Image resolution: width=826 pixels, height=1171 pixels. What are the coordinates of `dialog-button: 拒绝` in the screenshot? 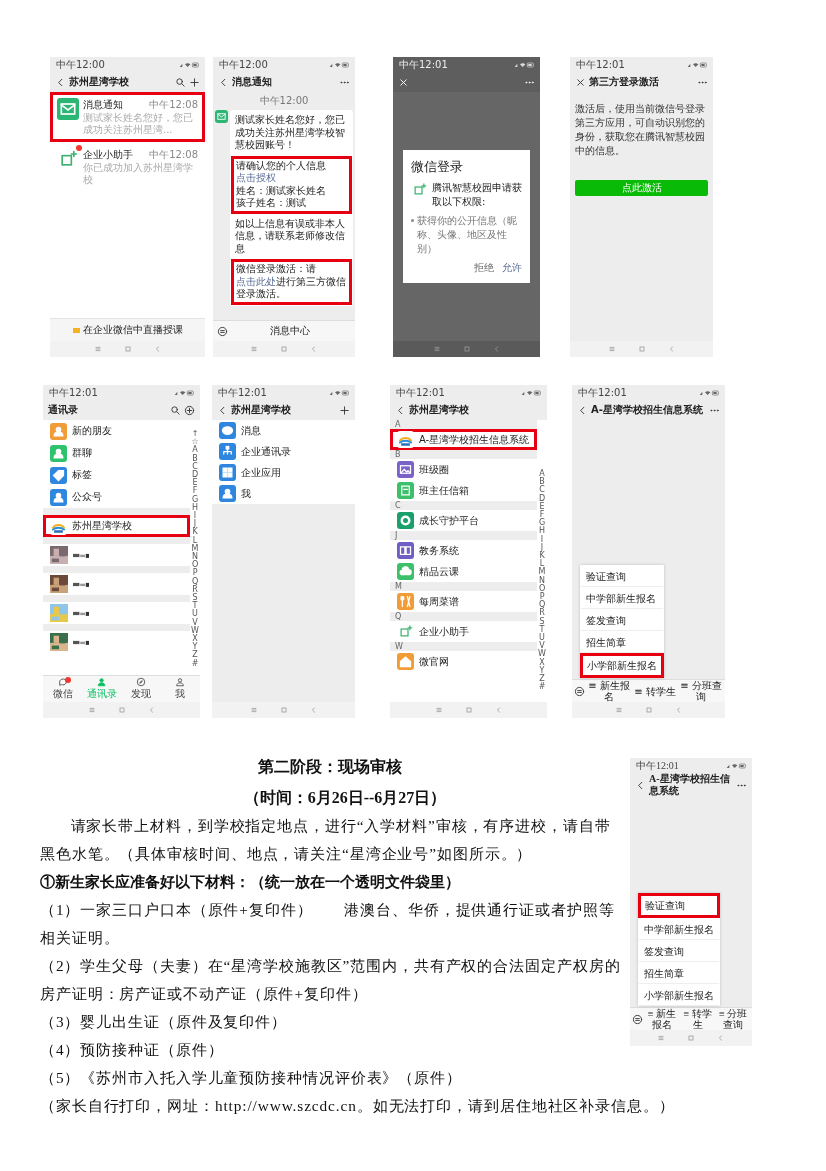 It's located at (484, 268).